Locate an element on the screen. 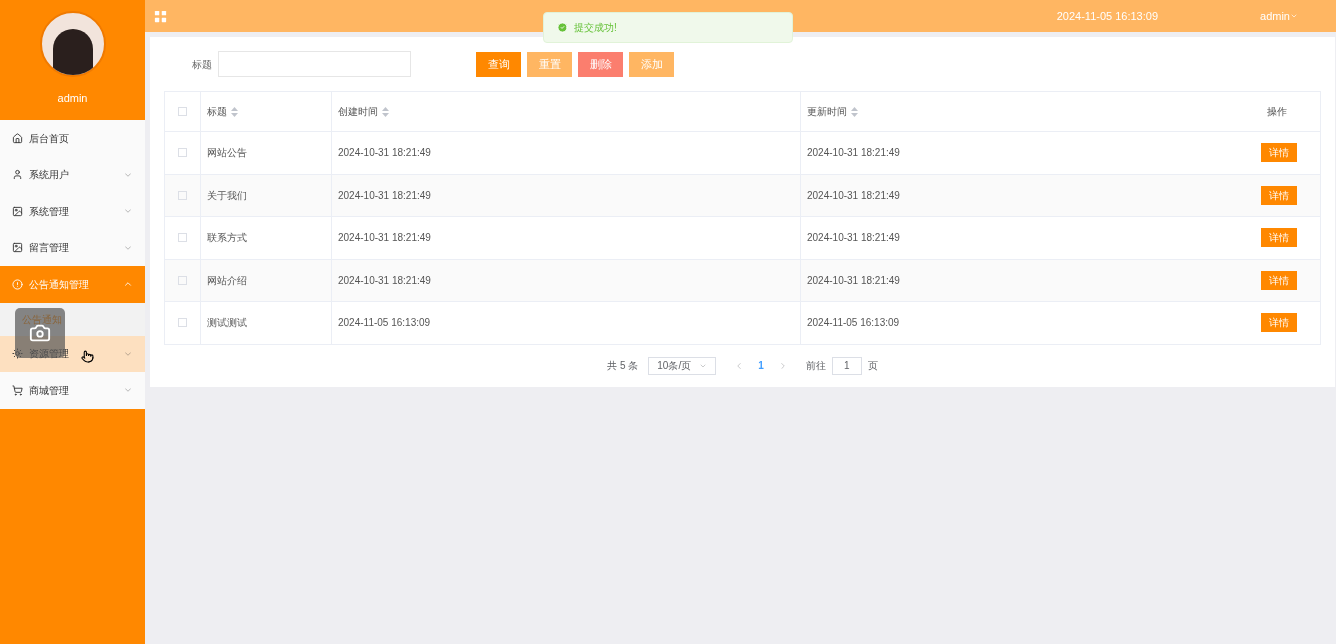  info-icon is located at coordinates (17, 284).